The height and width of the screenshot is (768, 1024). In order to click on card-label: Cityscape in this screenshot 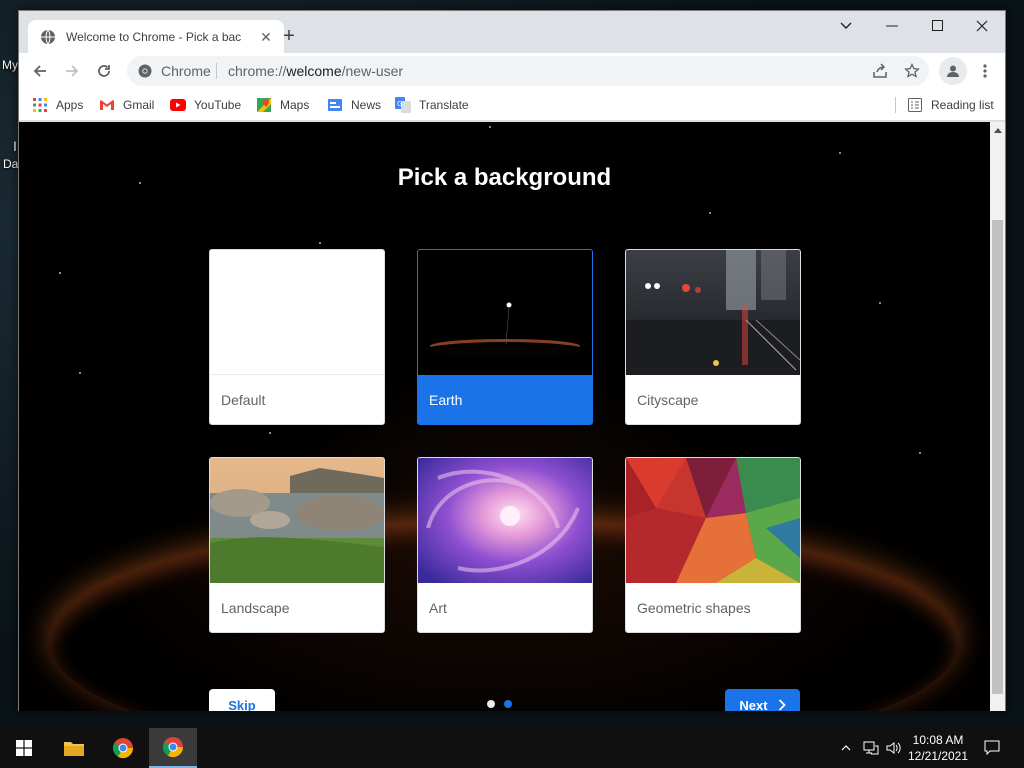, I will do `click(668, 400)`.